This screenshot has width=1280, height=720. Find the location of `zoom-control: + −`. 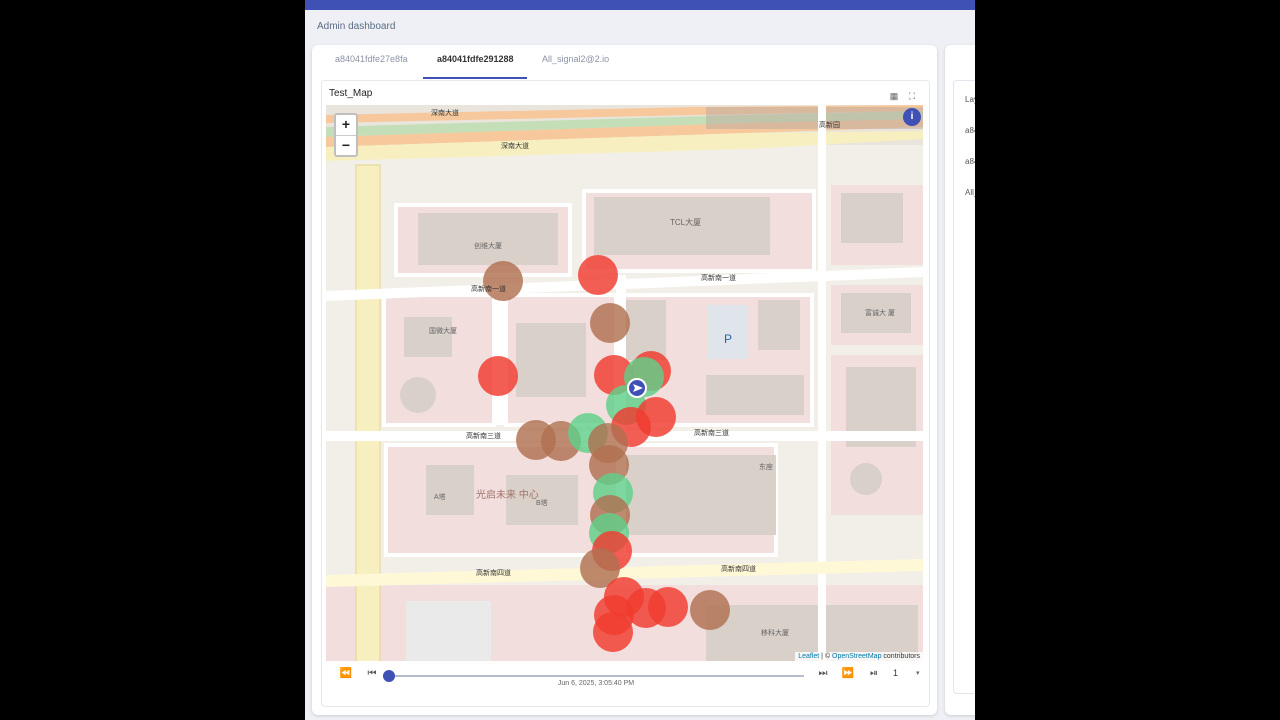

zoom-control: + − is located at coordinates (346, 135).